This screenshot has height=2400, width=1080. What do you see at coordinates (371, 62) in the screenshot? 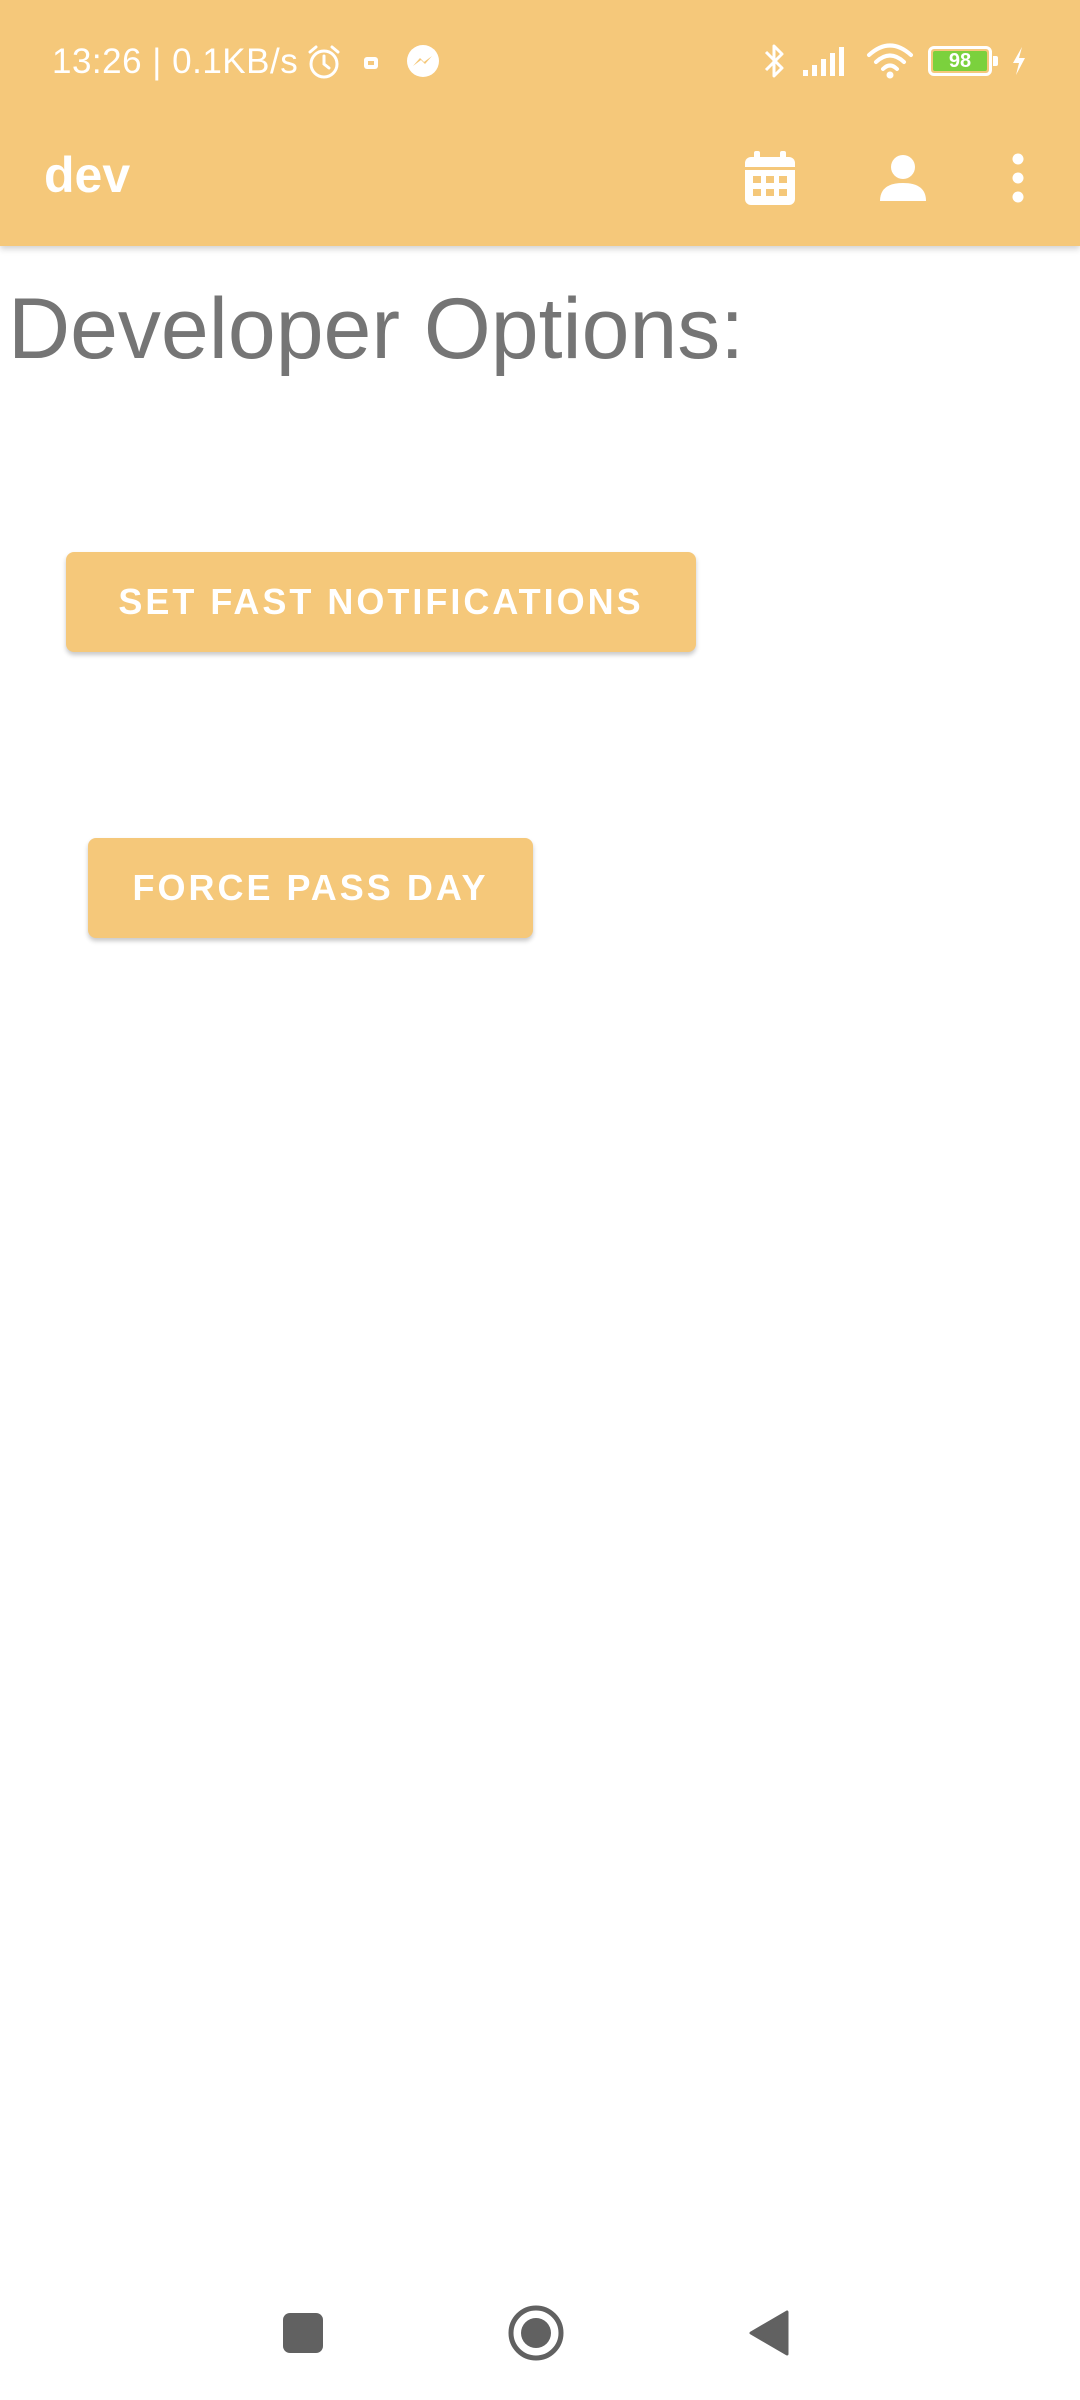
I see `notification-icon` at bounding box center [371, 62].